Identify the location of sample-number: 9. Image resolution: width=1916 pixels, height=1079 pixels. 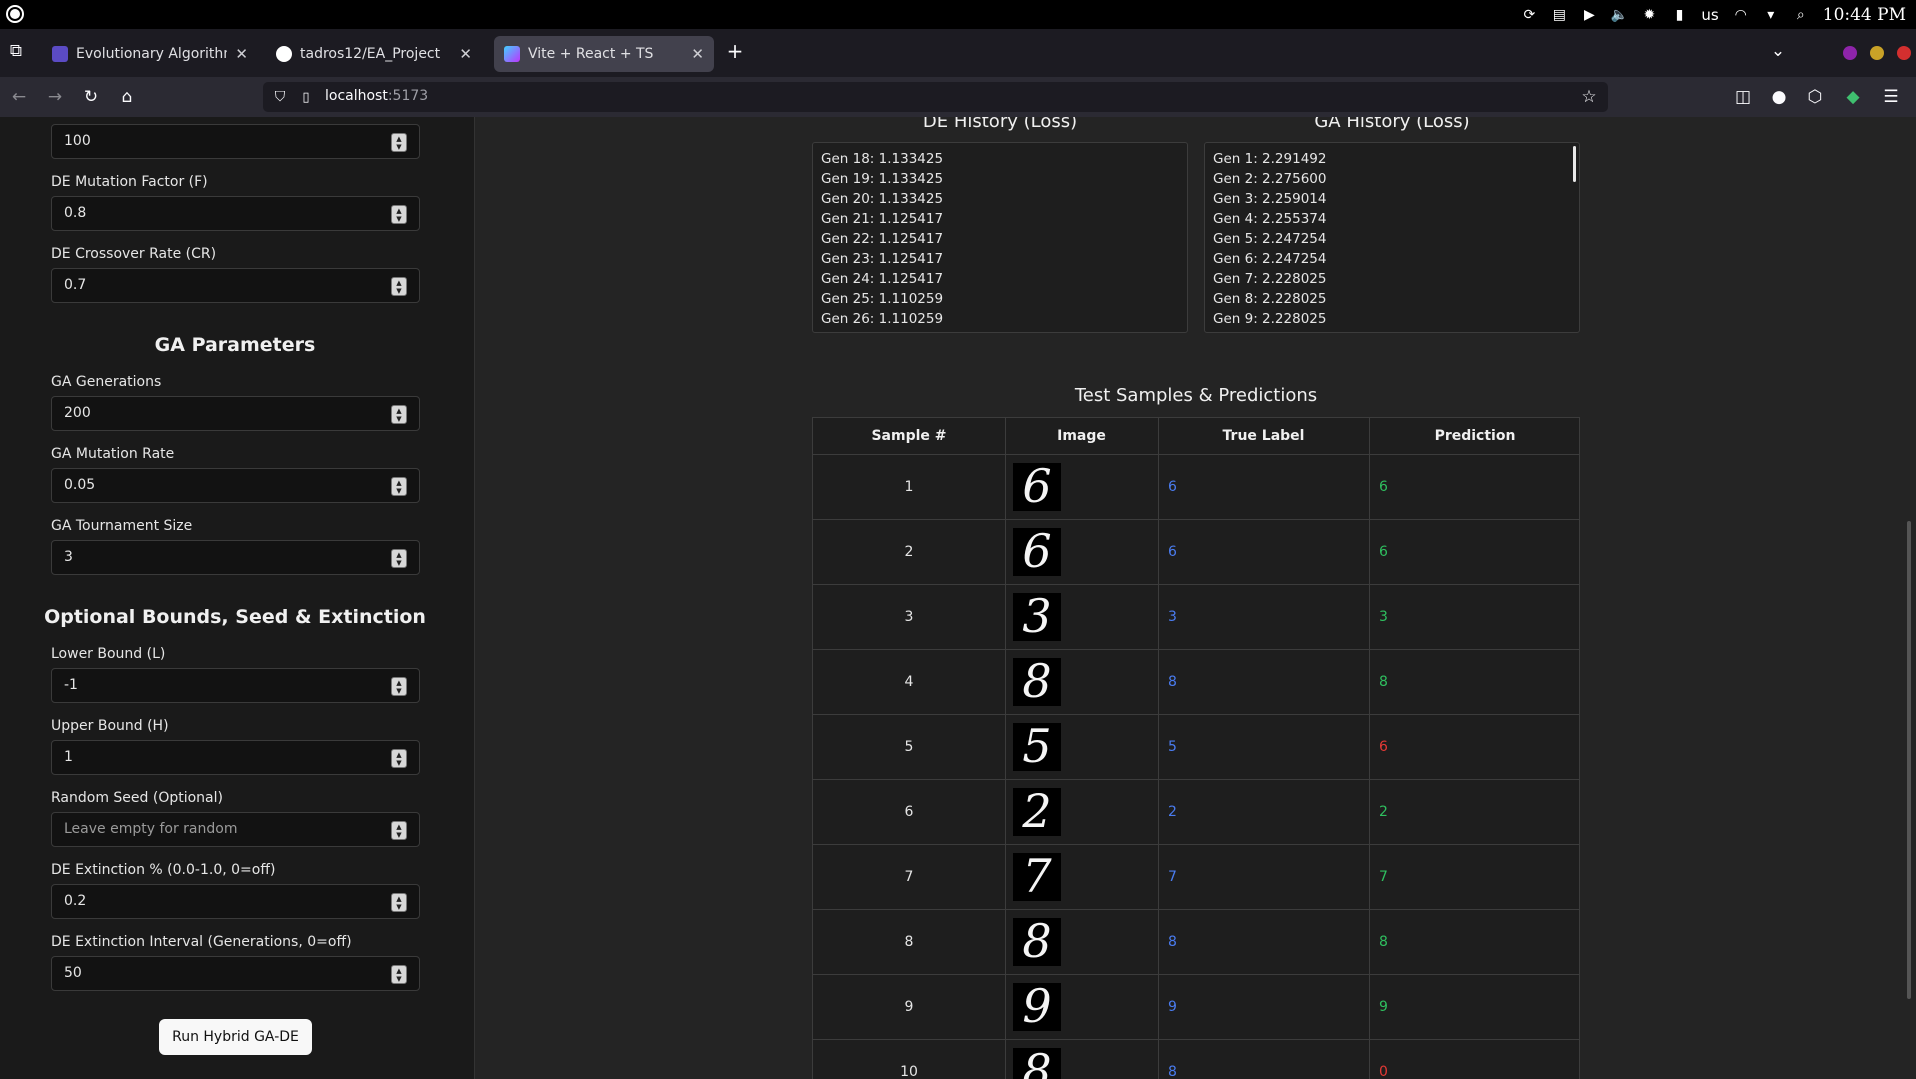
(909, 1007).